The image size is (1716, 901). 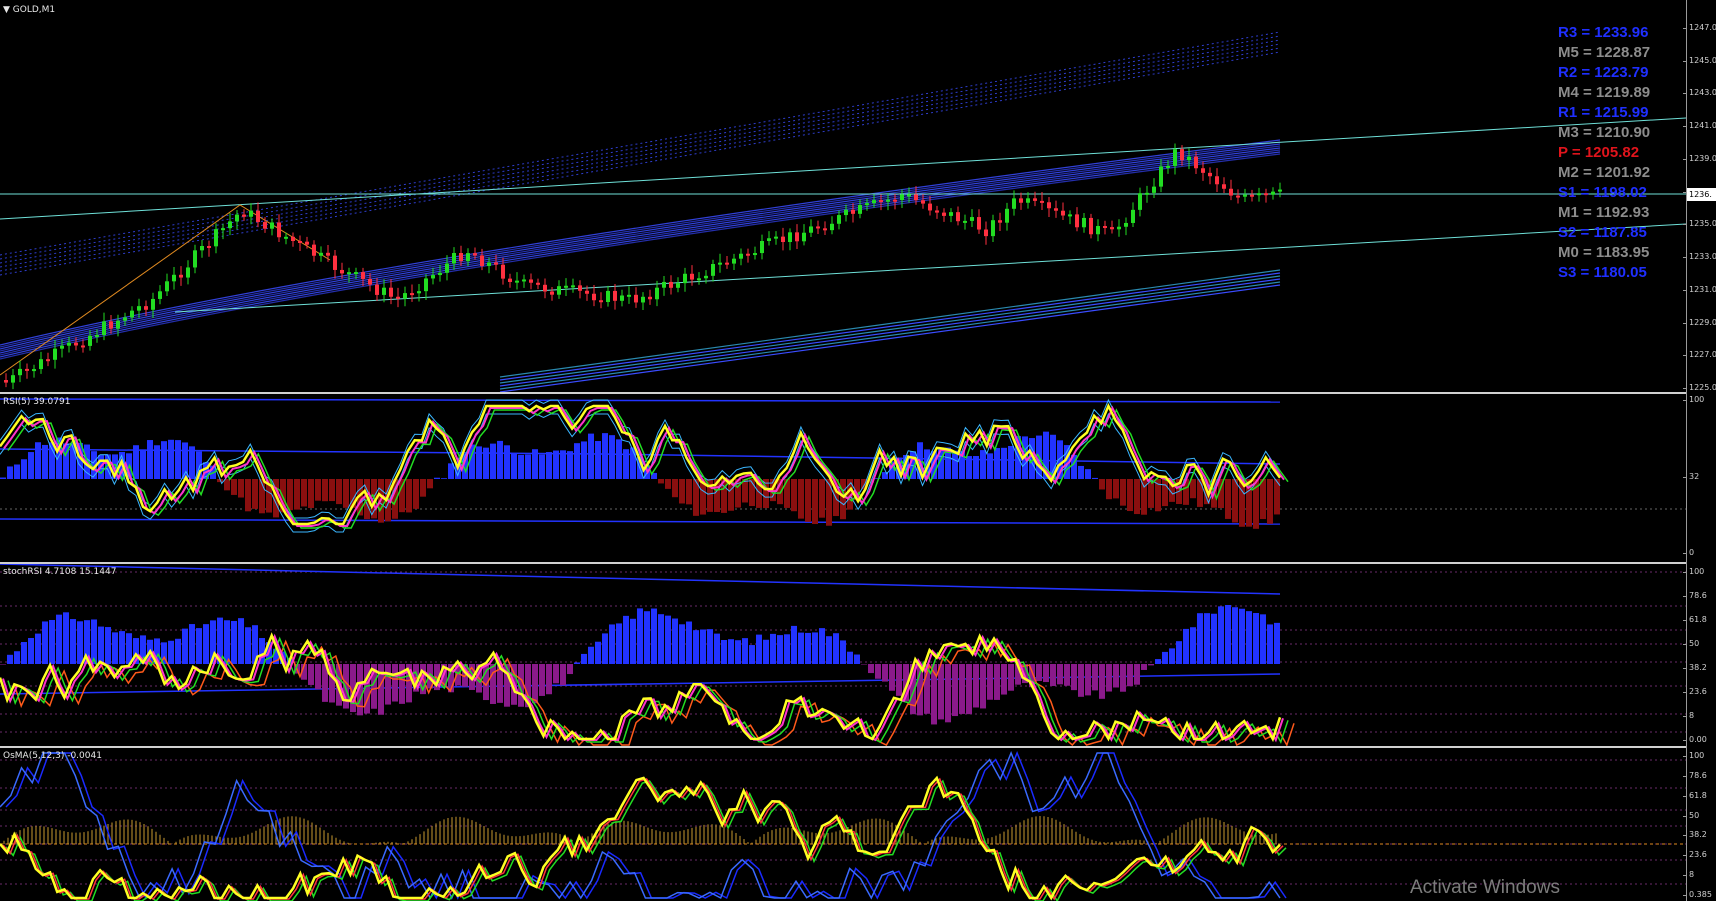 What do you see at coordinates (1604, 252) in the screenshot?
I see `pivot-level-label: M0 = 1183.95` at bounding box center [1604, 252].